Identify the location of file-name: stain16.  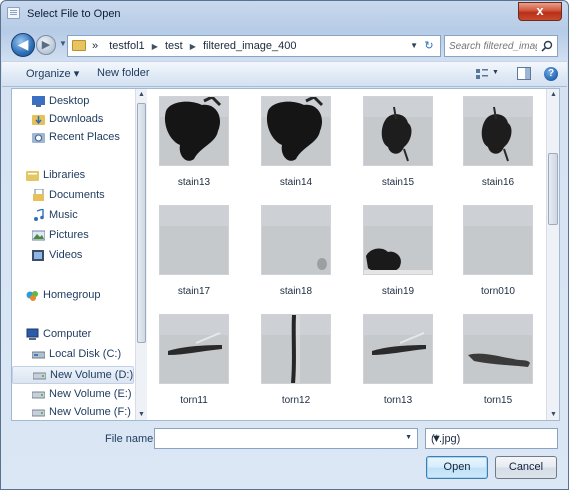
(498, 182).